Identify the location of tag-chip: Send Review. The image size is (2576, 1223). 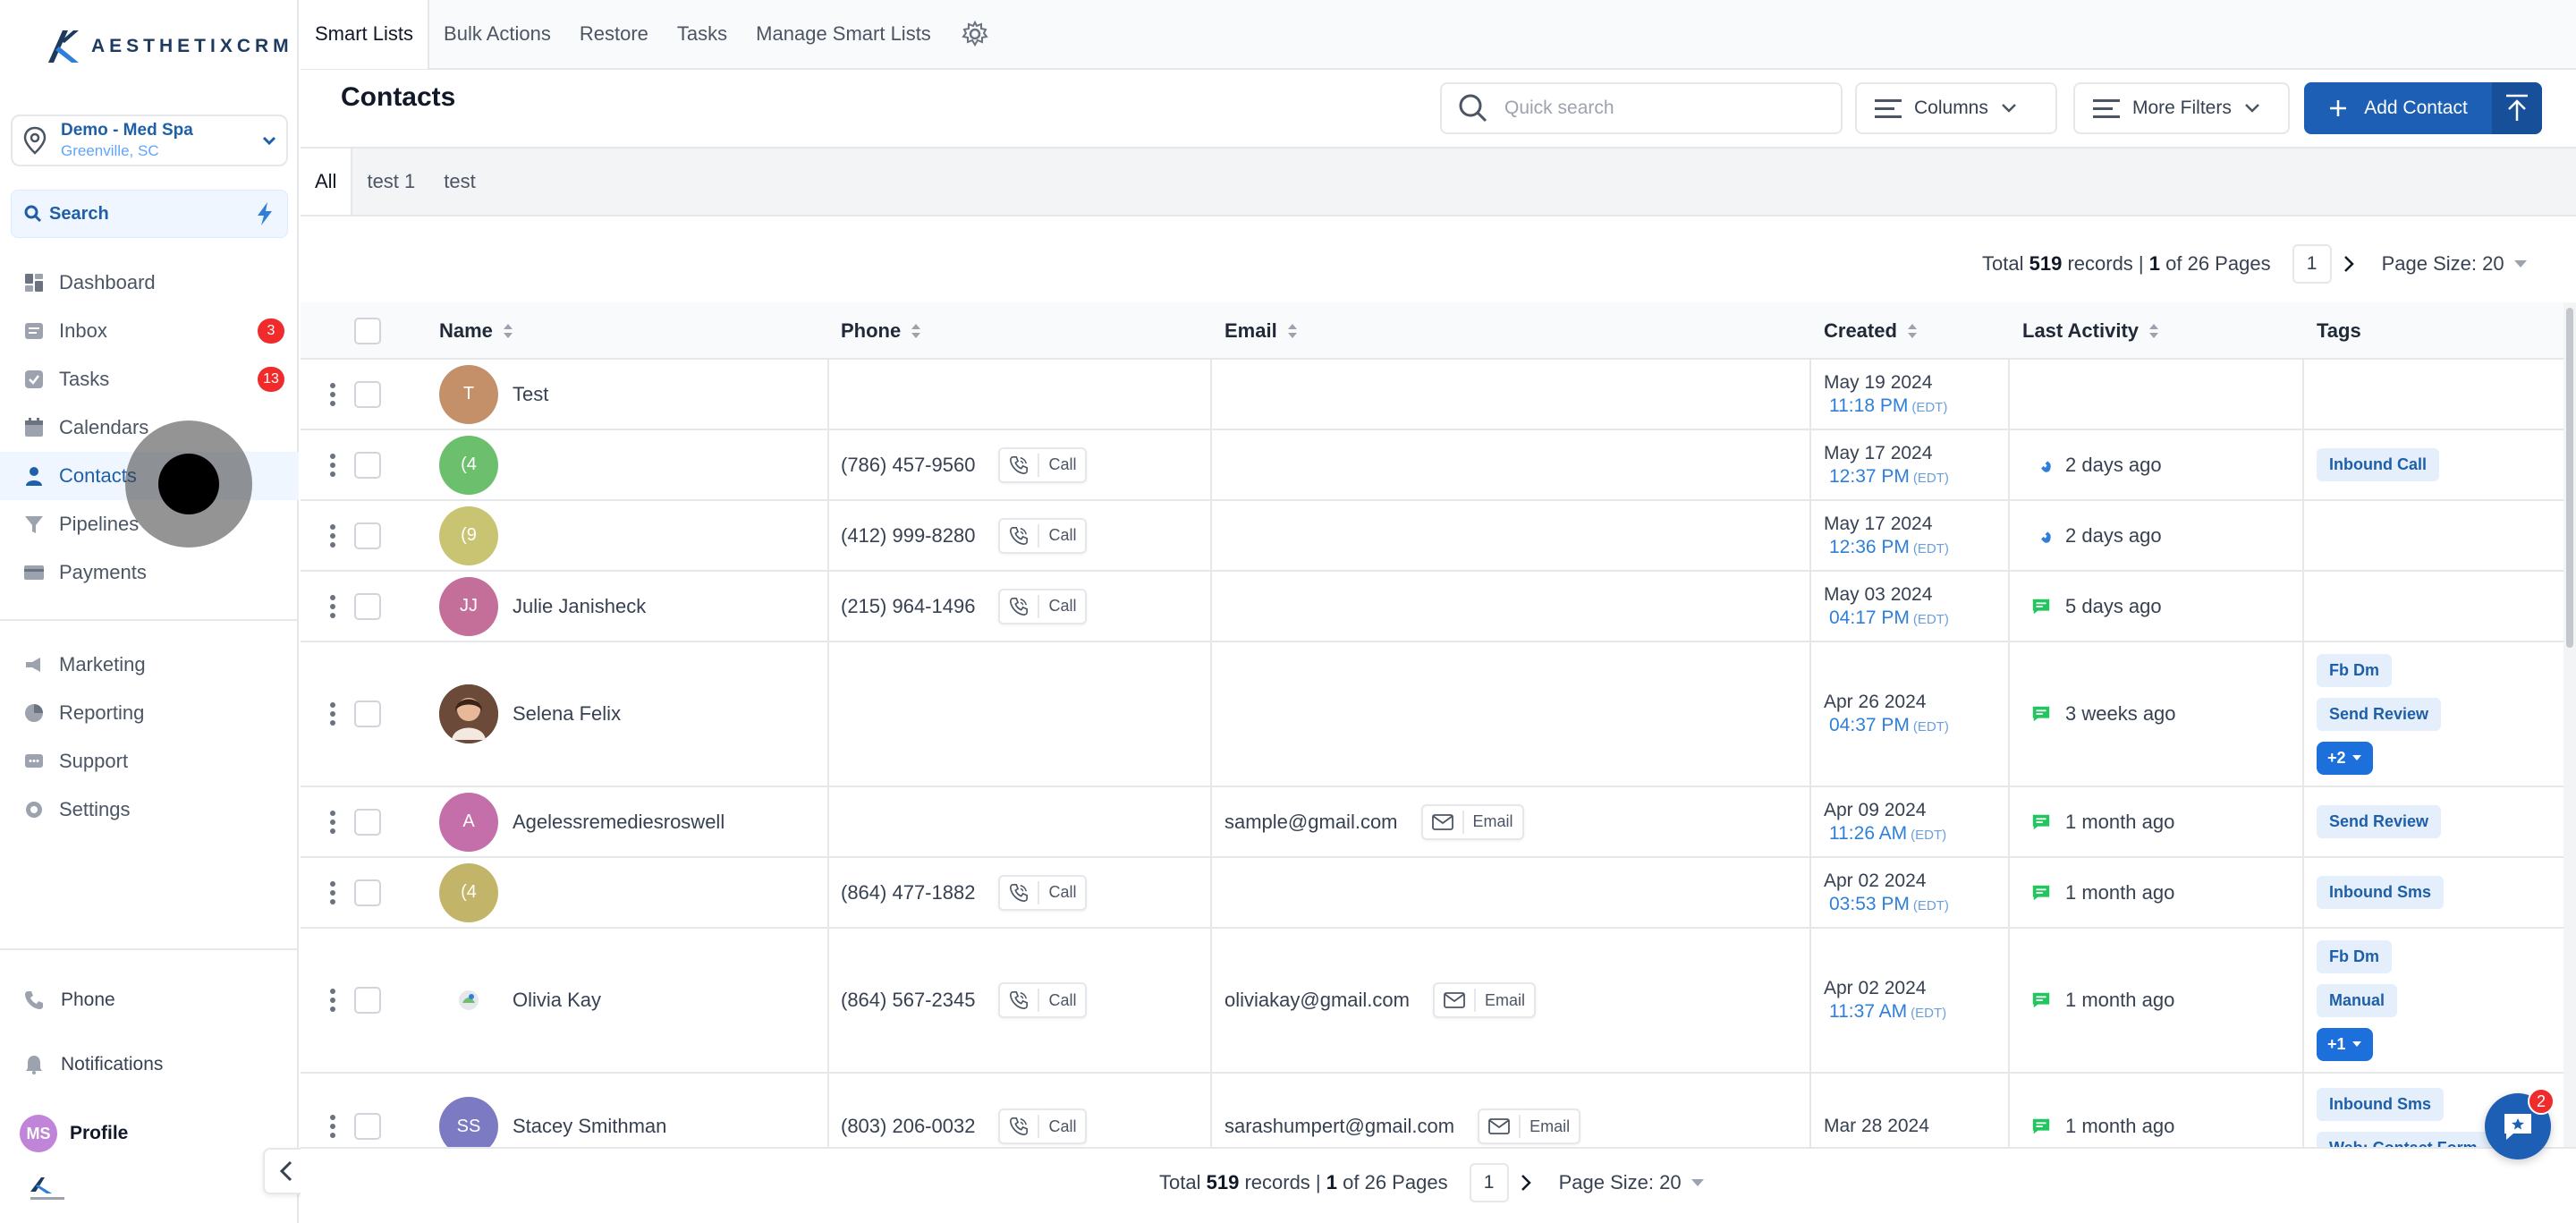
(2379, 714).